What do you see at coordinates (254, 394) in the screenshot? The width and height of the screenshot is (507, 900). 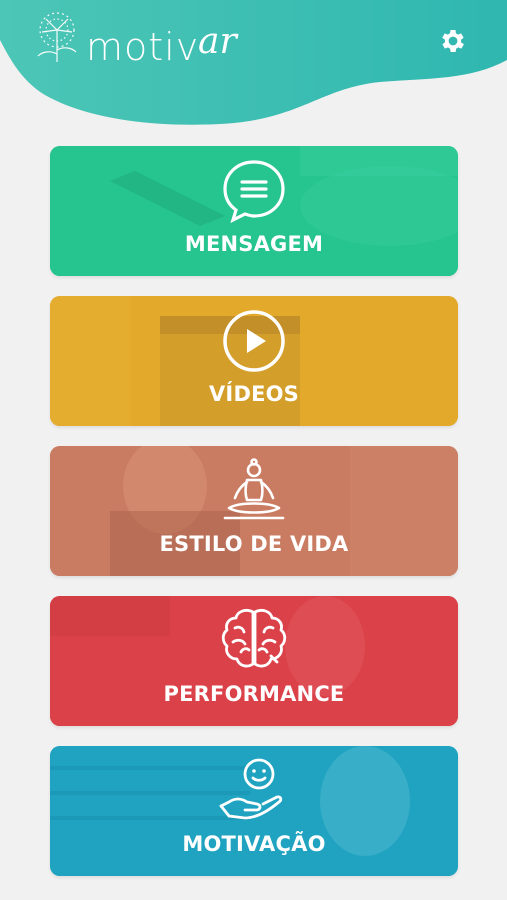 I see `card-label: VÍDEOS` at bounding box center [254, 394].